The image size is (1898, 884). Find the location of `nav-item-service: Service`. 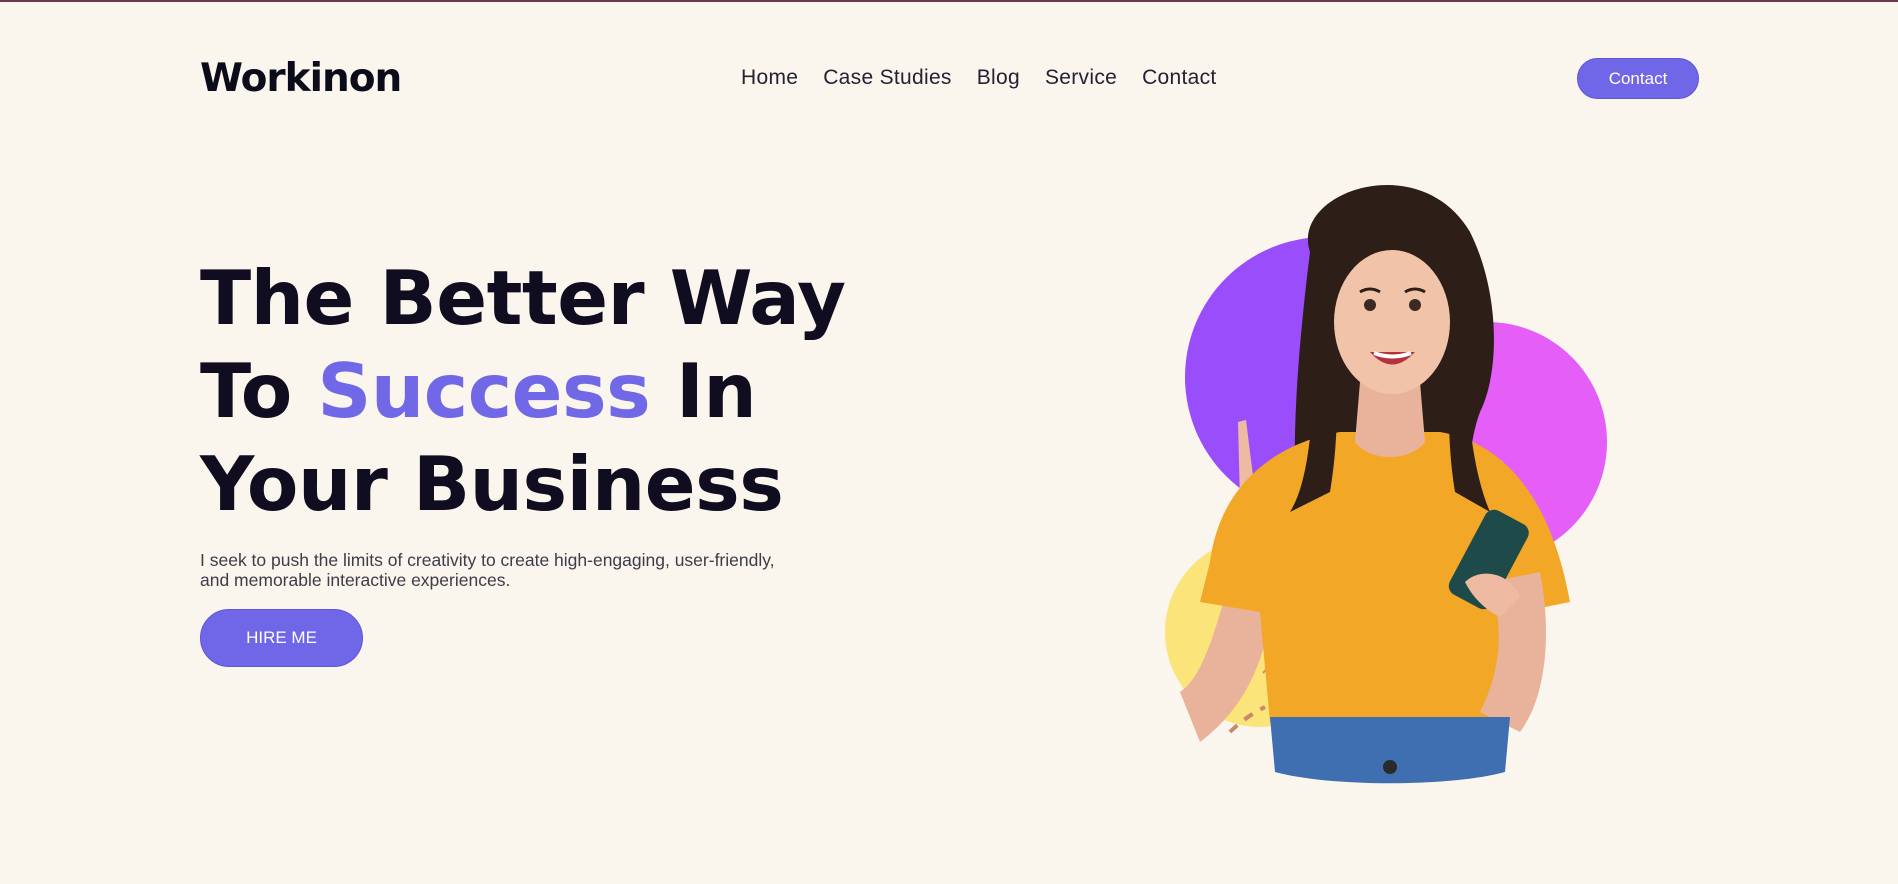

nav-item-service: Service is located at coordinates (1081, 78).